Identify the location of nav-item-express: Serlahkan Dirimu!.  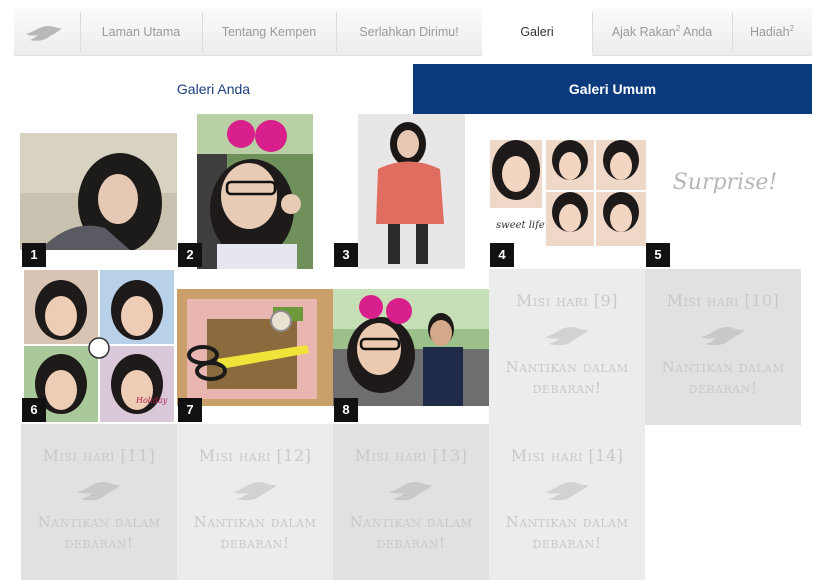
(409, 32).